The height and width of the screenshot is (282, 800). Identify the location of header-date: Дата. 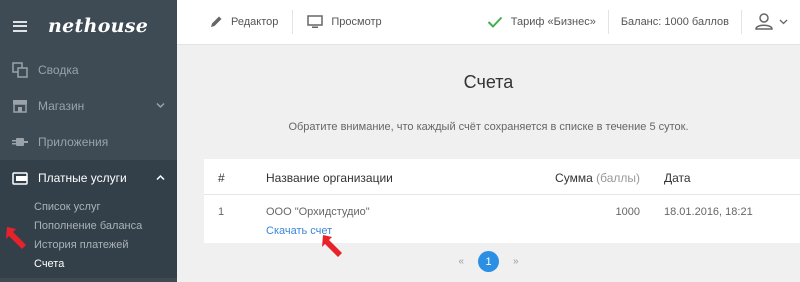
(677, 178).